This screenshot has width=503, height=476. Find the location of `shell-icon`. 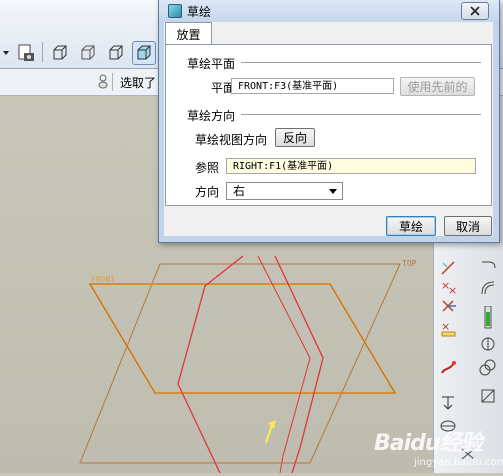

shell-icon is located at coordinates (488, 288).